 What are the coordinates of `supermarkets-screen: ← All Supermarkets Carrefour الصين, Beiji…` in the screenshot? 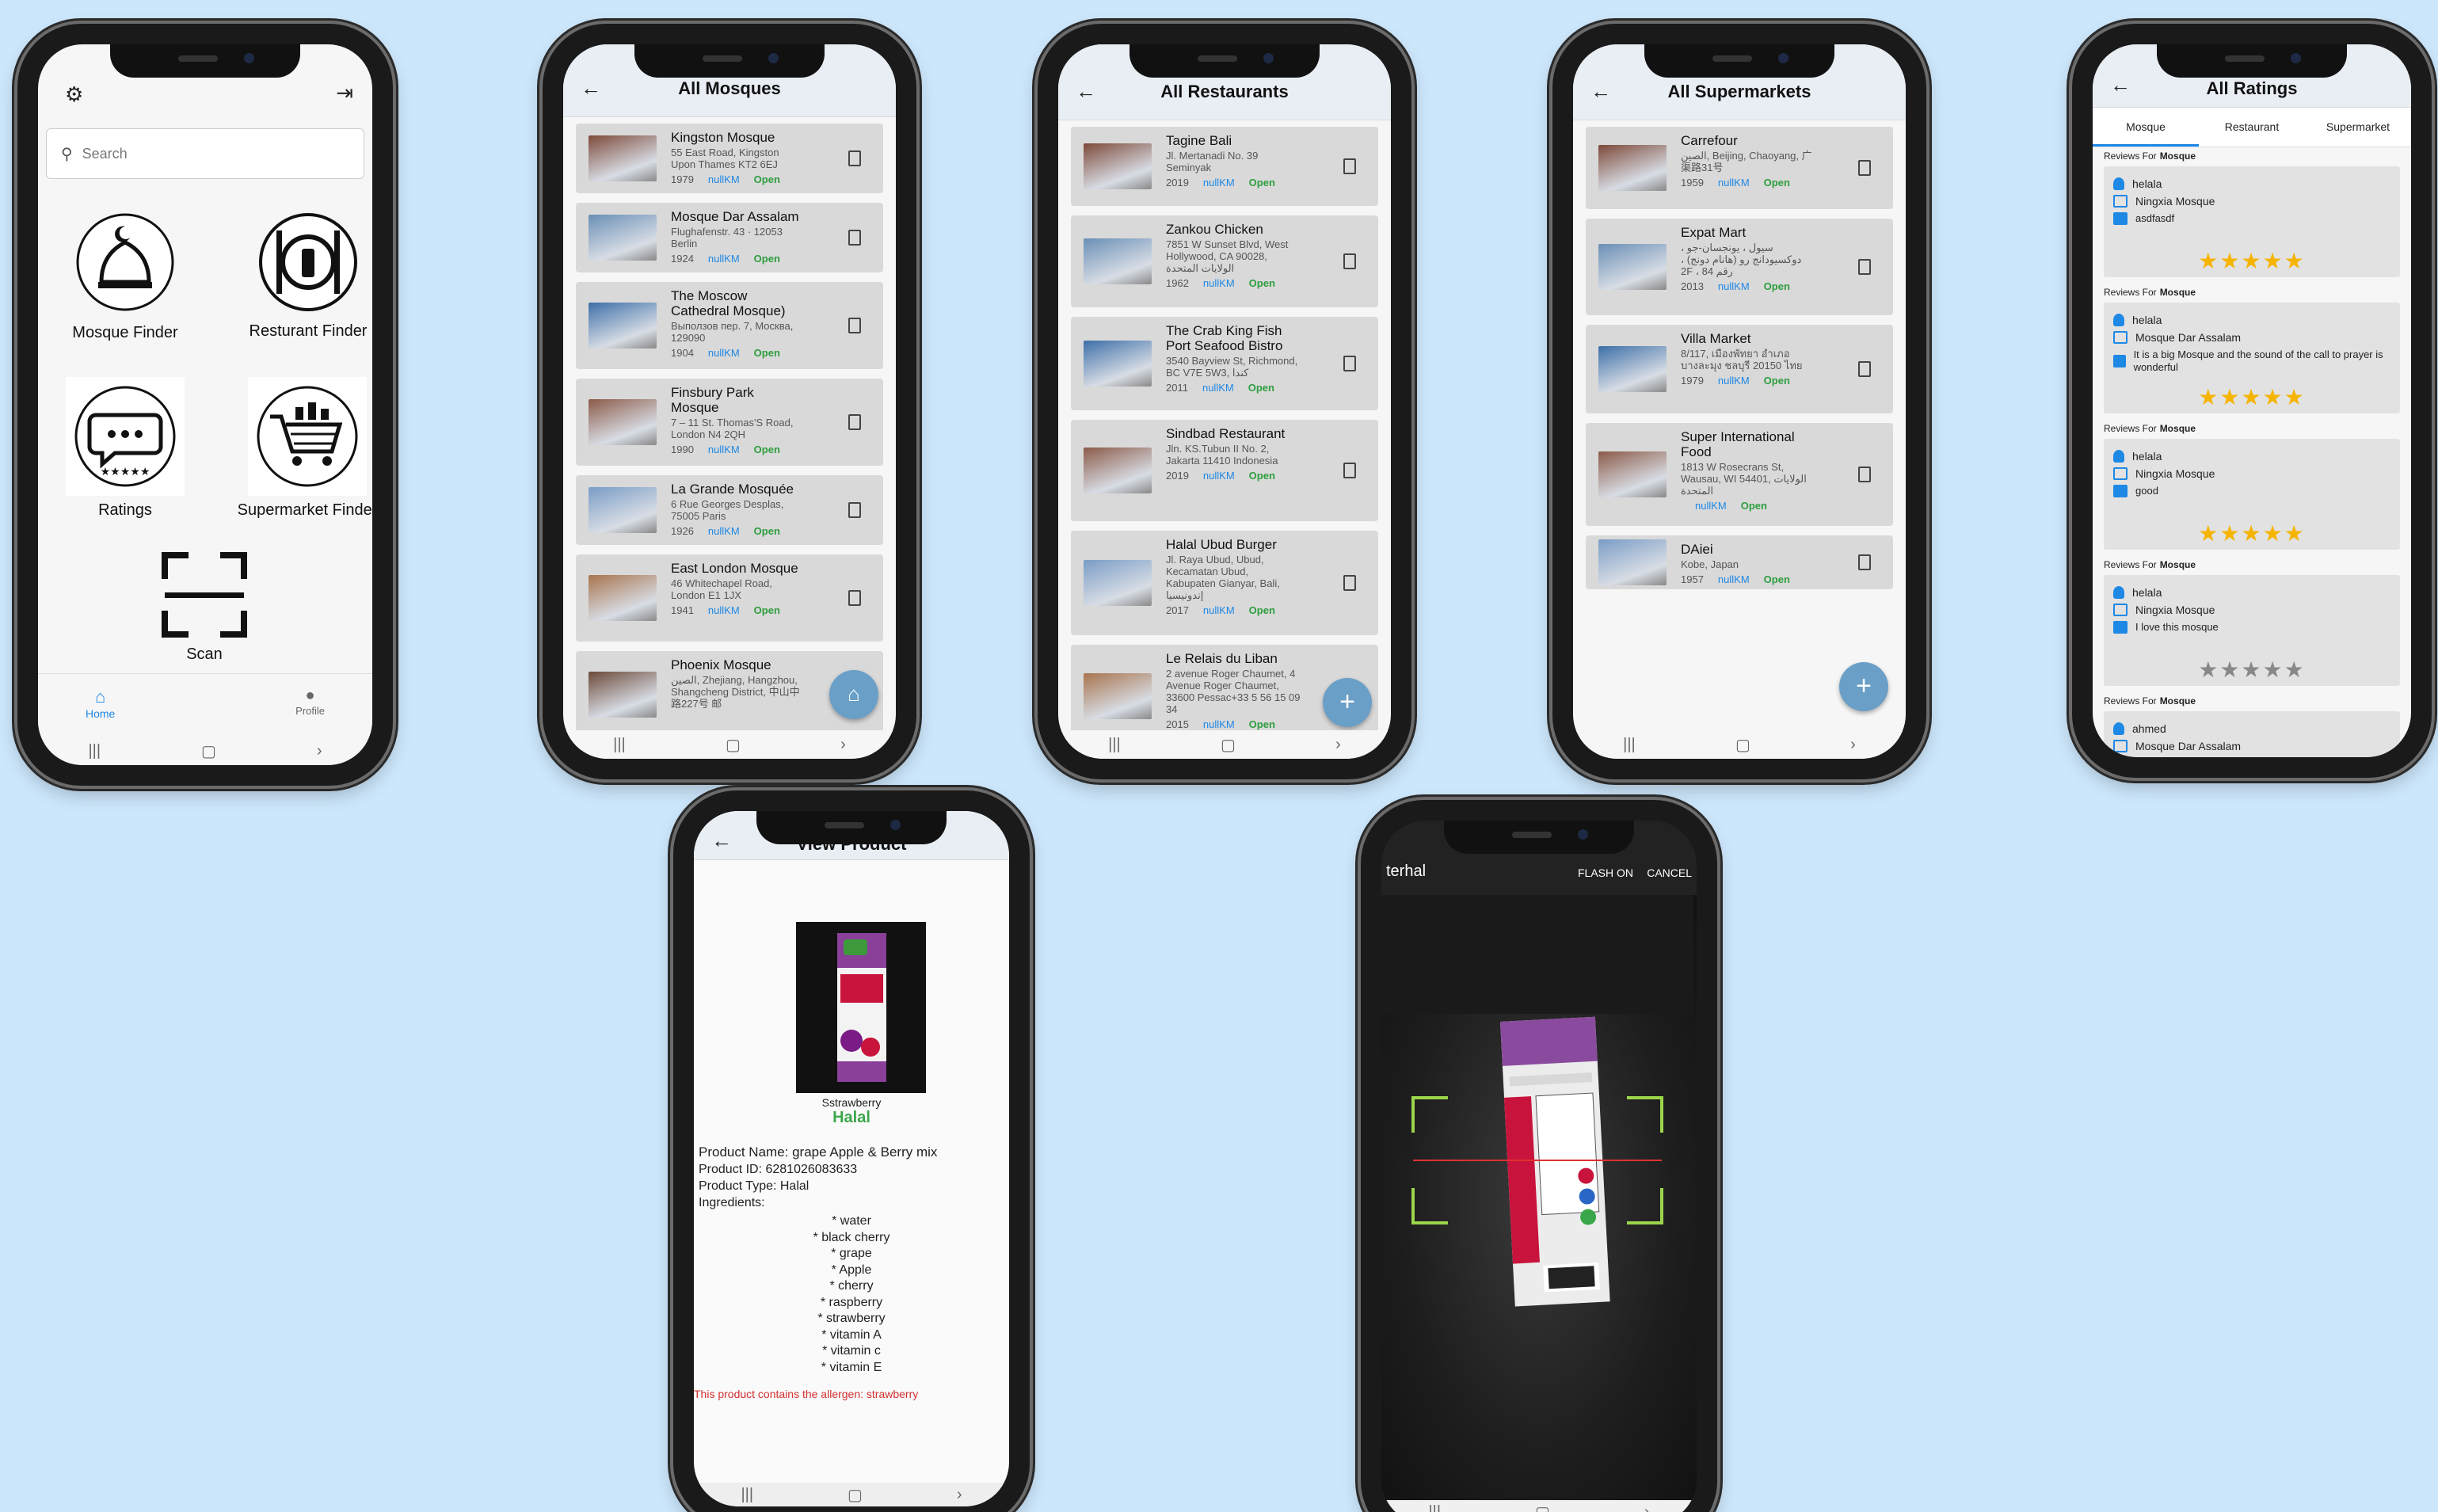 It's located at (1740, 401).